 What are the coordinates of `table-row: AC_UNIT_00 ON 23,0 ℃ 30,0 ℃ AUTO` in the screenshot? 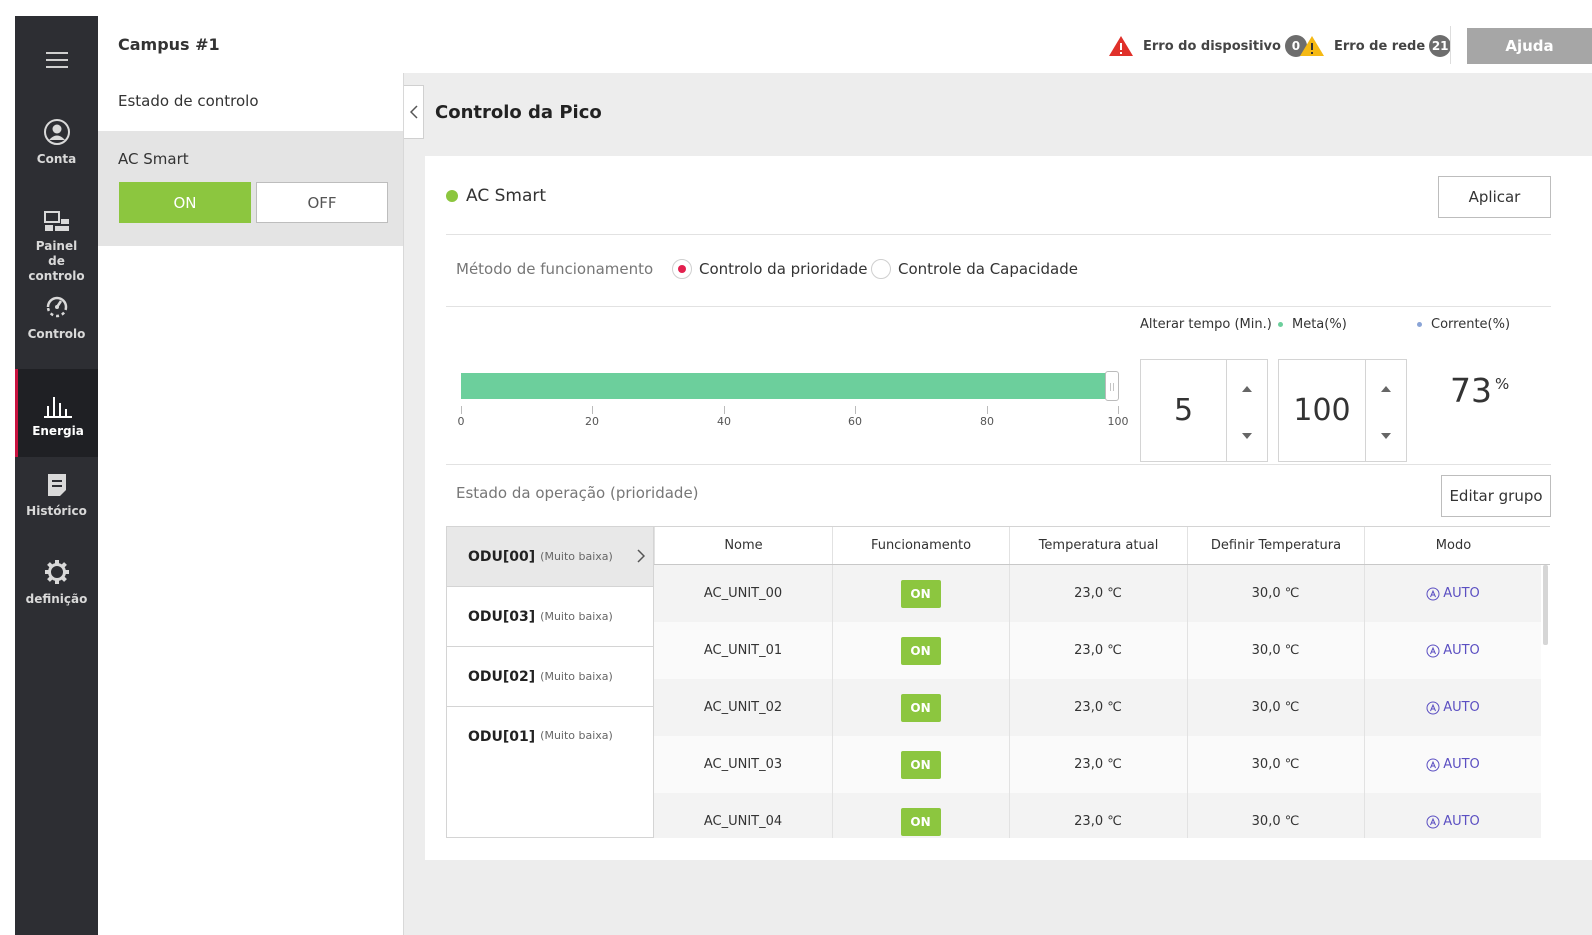 It's located at (1097, 593).